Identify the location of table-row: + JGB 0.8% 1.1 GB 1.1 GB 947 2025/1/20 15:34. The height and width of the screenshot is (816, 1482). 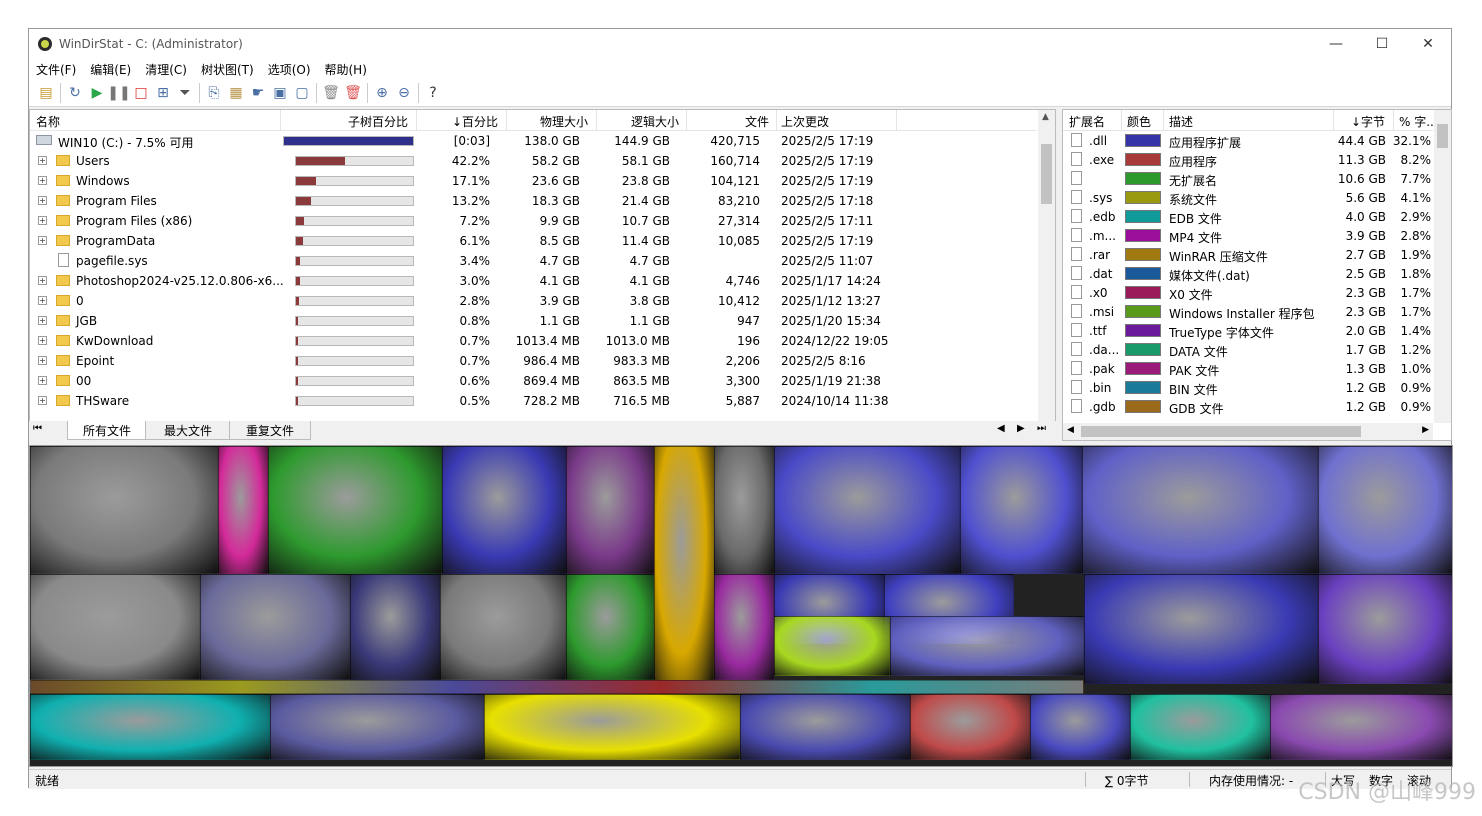
(533, 321).